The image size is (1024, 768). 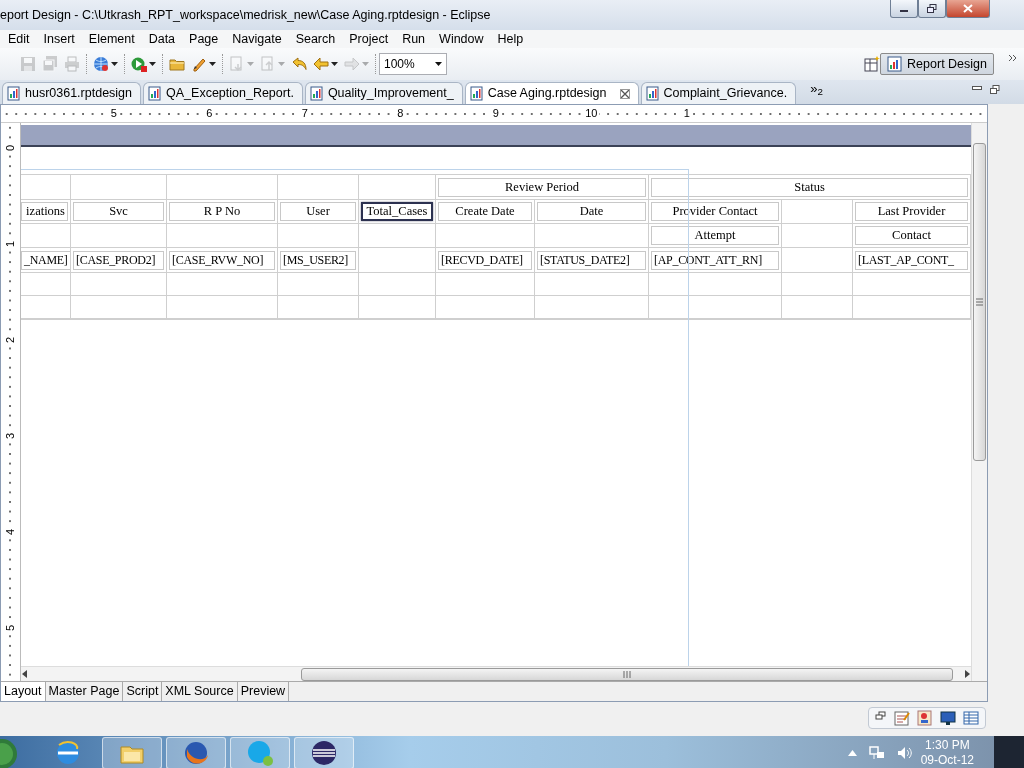 I want to click on group-header: Status, so click(x=809, y=187).